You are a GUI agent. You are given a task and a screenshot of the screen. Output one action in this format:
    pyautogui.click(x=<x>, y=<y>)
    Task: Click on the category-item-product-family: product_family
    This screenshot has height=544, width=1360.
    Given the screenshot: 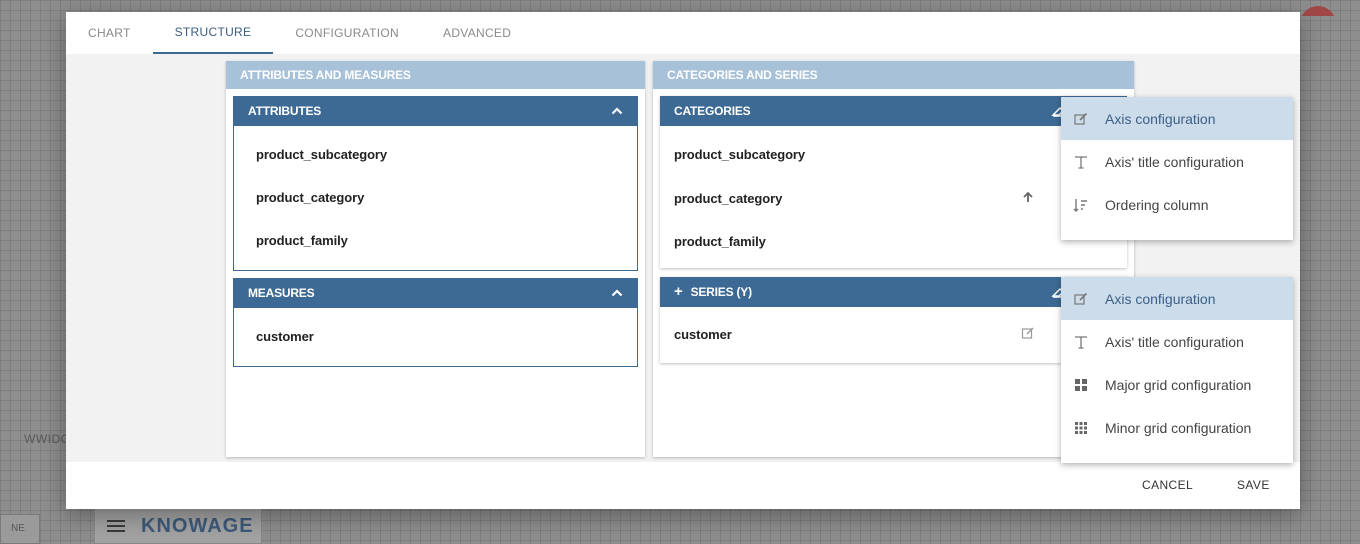 What is the action you would take?
    pyautogui.click(x=720, y=241)
    